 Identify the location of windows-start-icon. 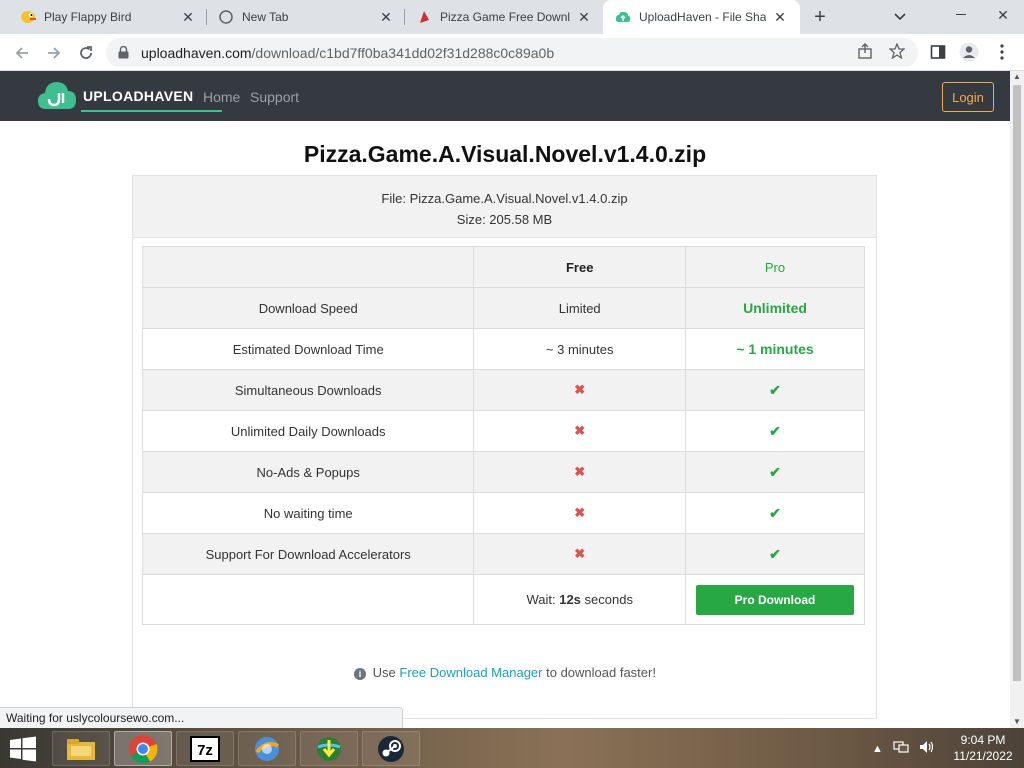
(23, 749).